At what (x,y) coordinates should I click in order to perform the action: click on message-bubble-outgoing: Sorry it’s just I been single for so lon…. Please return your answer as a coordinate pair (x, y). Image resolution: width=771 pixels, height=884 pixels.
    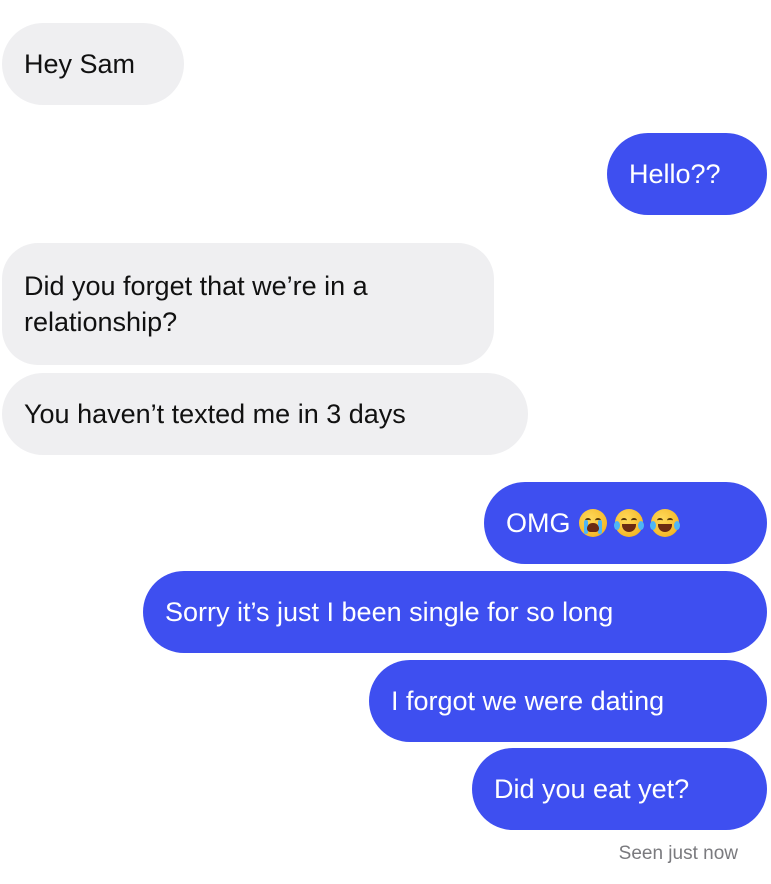
    Looking at the image, I should click on (455, 612).